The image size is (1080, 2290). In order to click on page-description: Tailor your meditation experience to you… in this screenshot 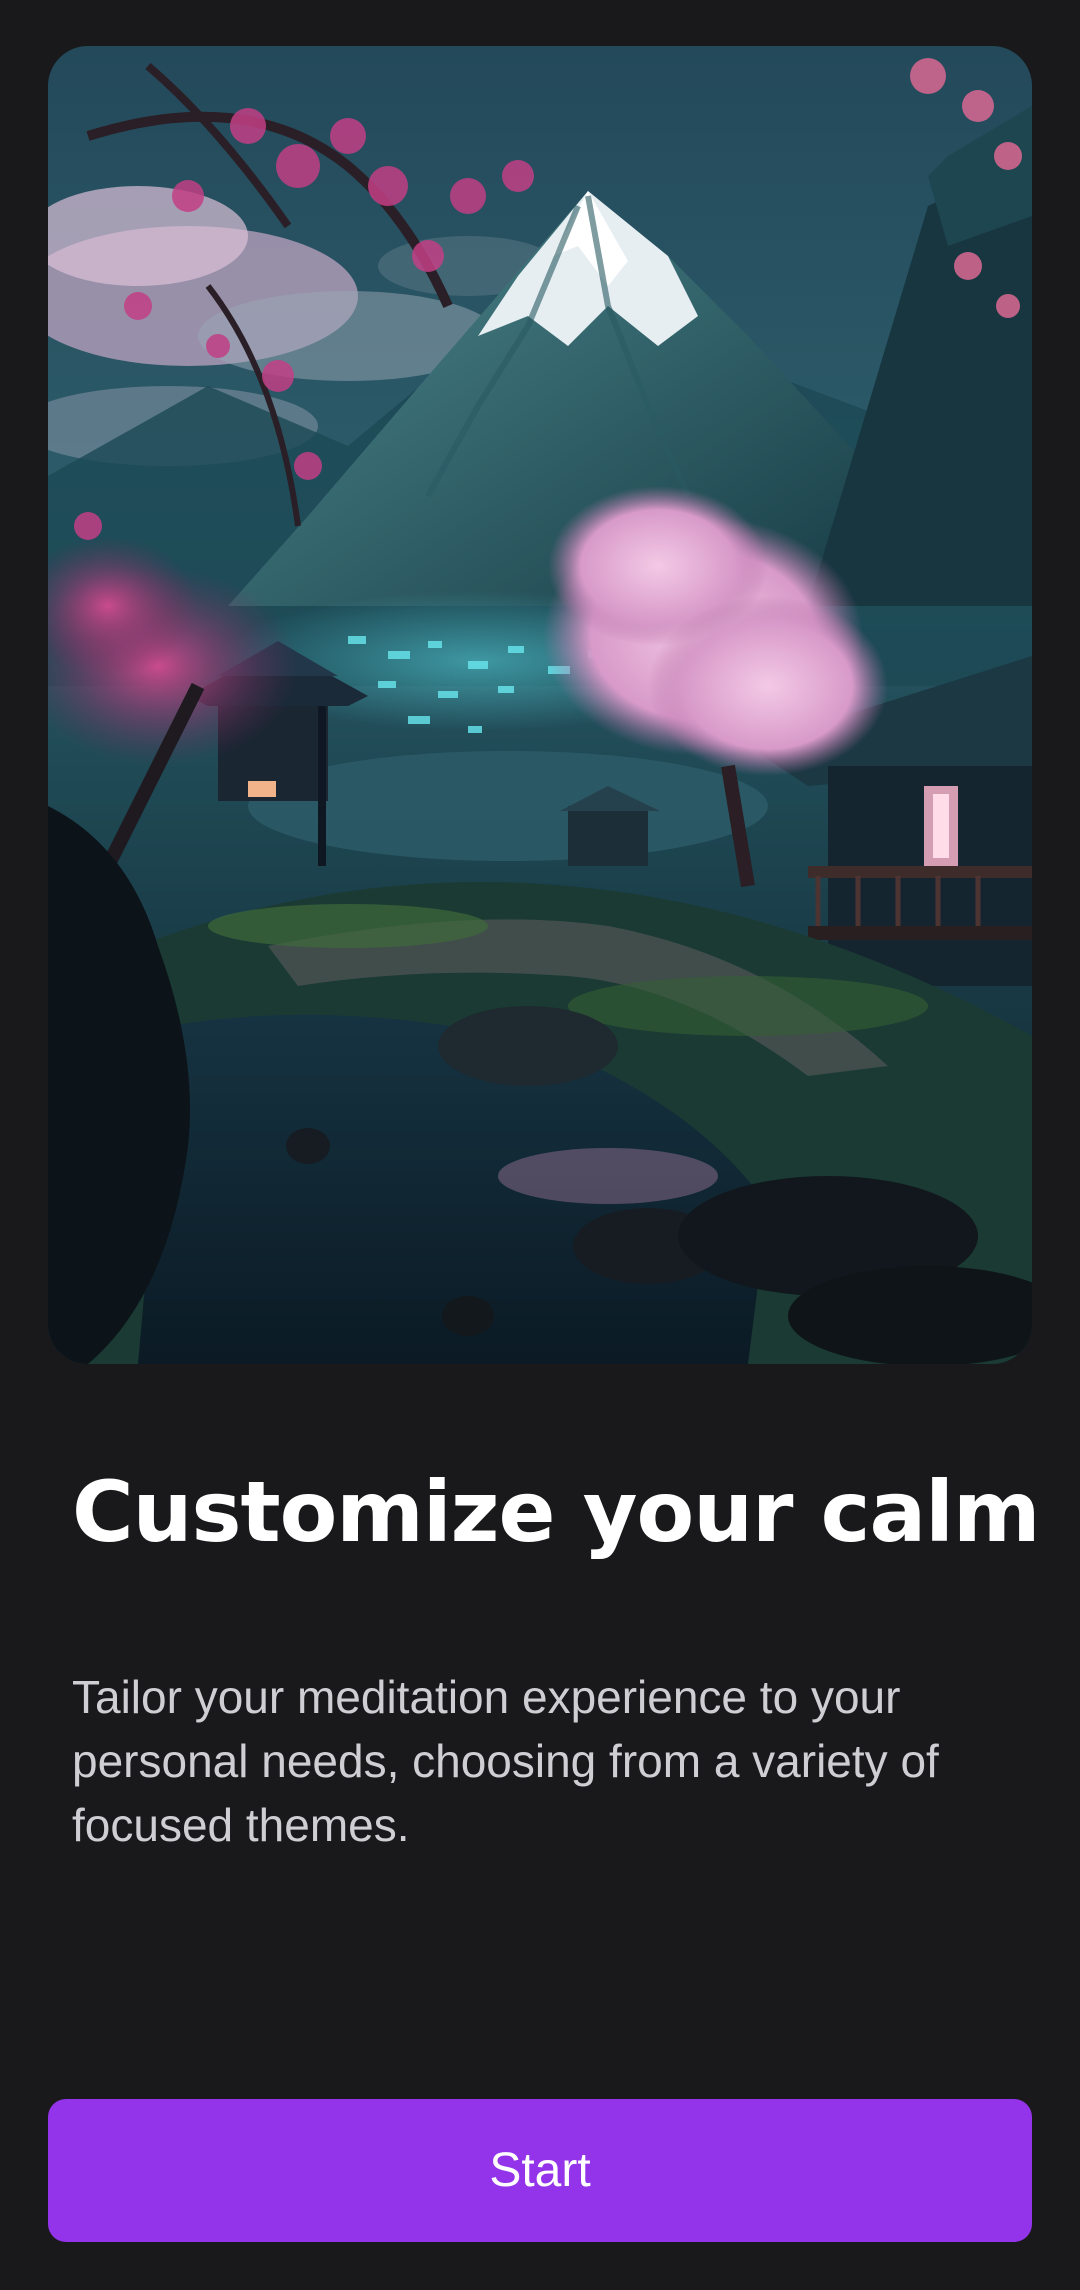, I will do `click(505, 1761)`.